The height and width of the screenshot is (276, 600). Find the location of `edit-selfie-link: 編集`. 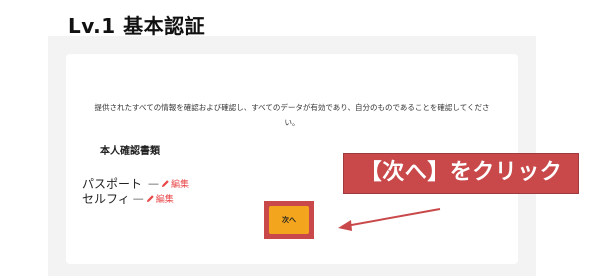

edit-selfie-link: 編集 is located at coordinates (160, 198).